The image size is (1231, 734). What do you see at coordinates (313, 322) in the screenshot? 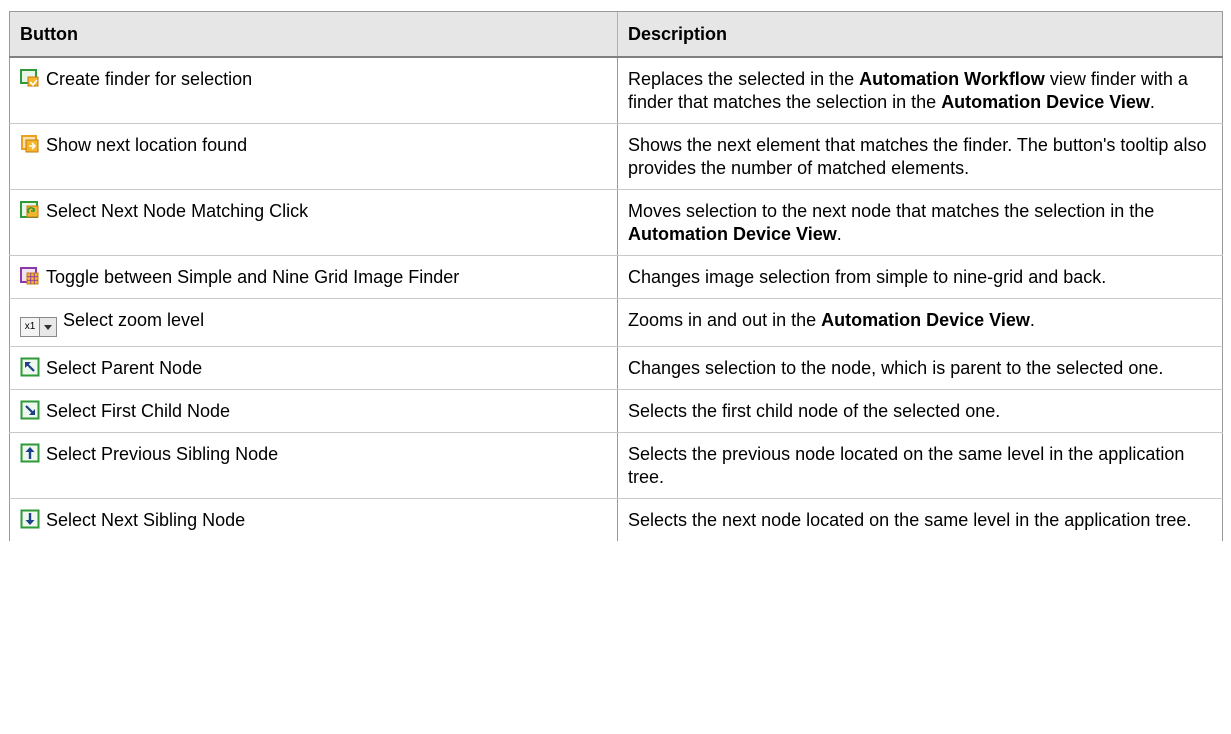
I see `button-cell: x1 Select zoom level` at bounding box center [313, 322].